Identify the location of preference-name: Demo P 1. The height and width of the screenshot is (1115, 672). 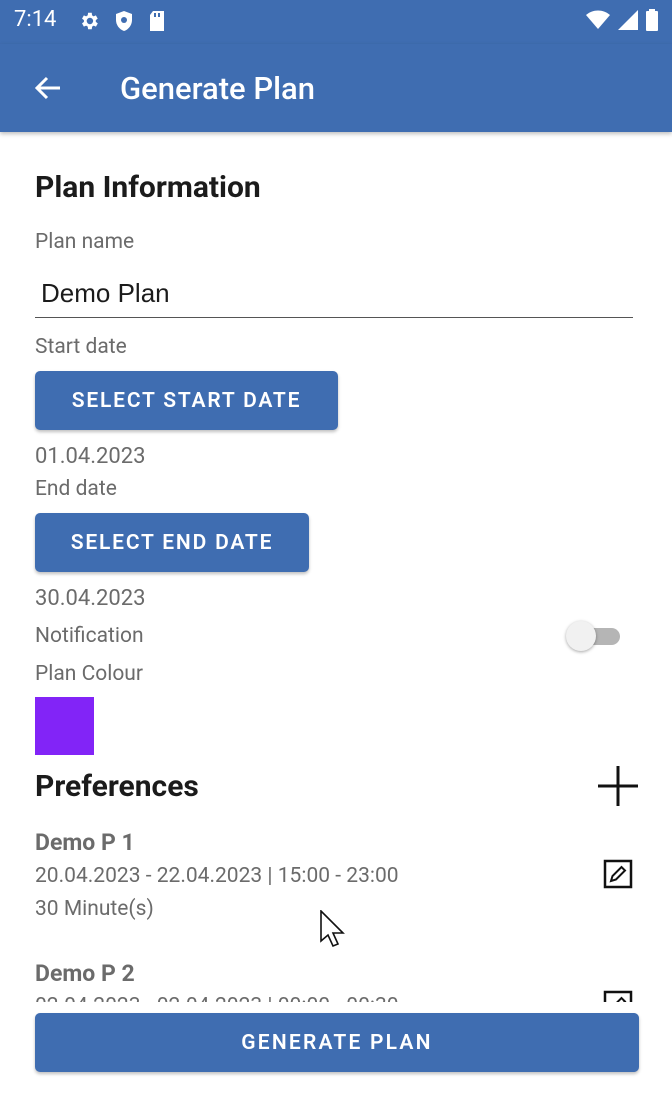
(85, 842).